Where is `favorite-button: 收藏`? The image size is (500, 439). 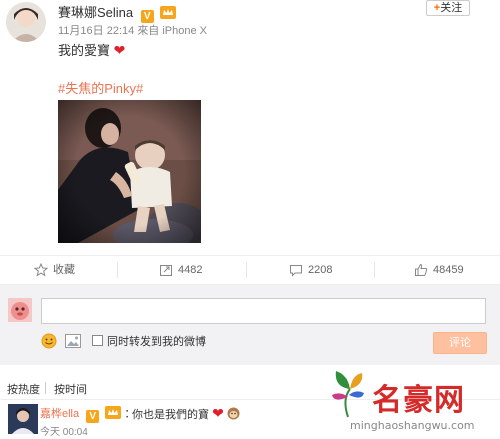 favorite-button: 收藏 is located at coordinates (54, 270).